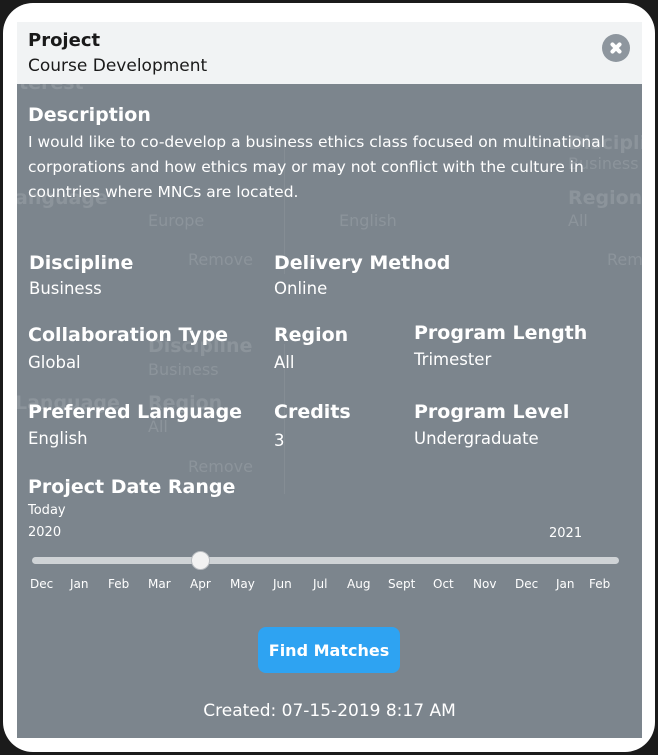 Image resolution: width=658 pixels, height=755 pixels. Describe the element at coordinates (329, 53) in the screenshot. I see `modal-header: Project Course Development` at that location.